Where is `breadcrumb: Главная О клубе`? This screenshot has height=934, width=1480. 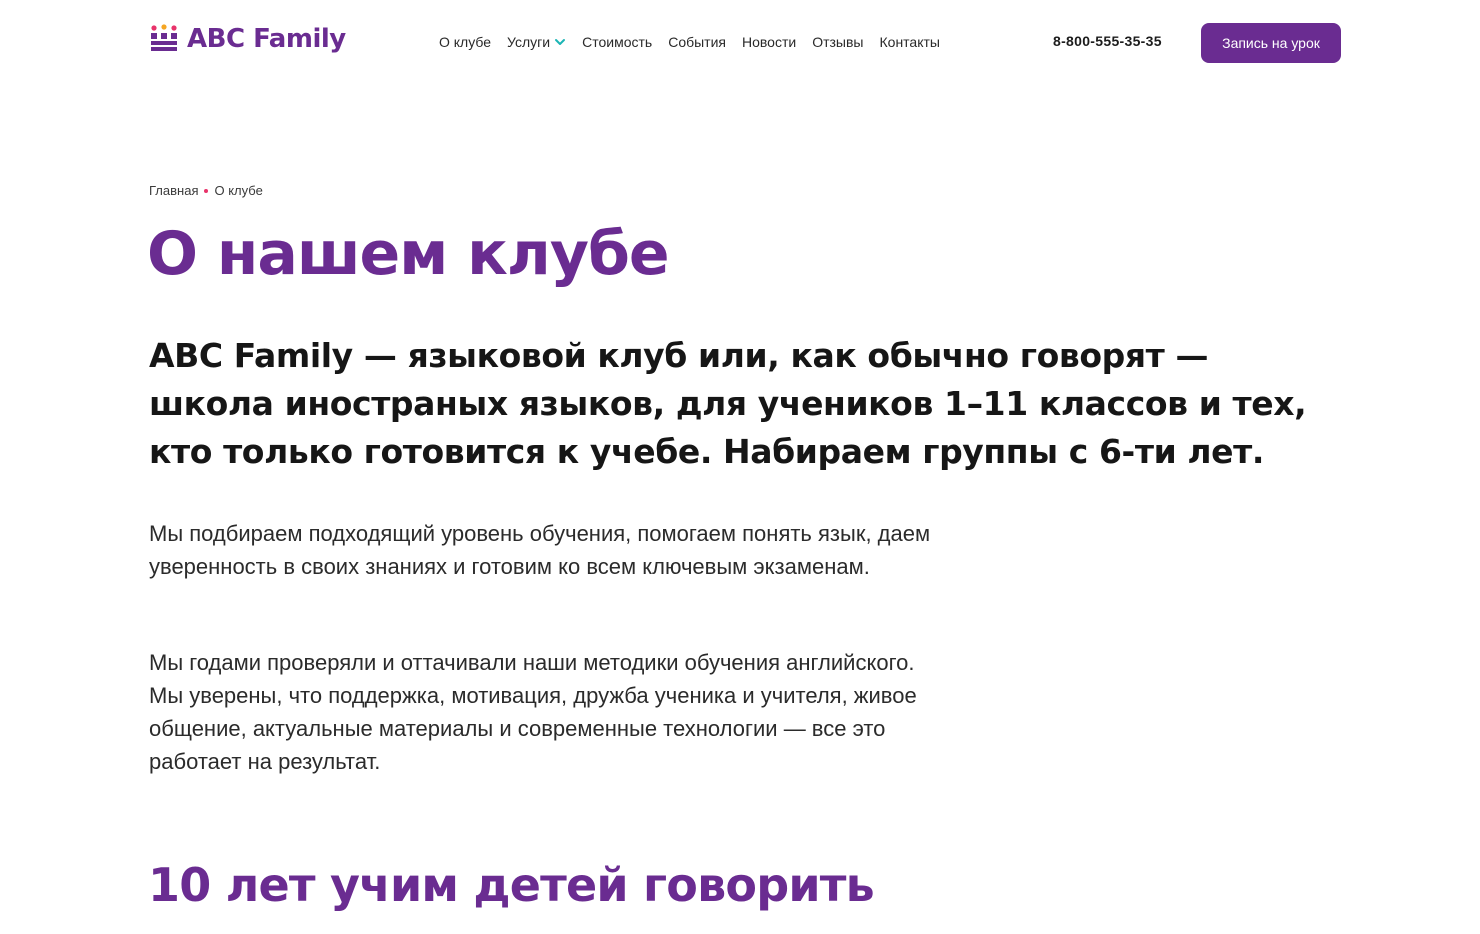
breadcrumb: Главная О клубе is located at coordinates (206, 190).